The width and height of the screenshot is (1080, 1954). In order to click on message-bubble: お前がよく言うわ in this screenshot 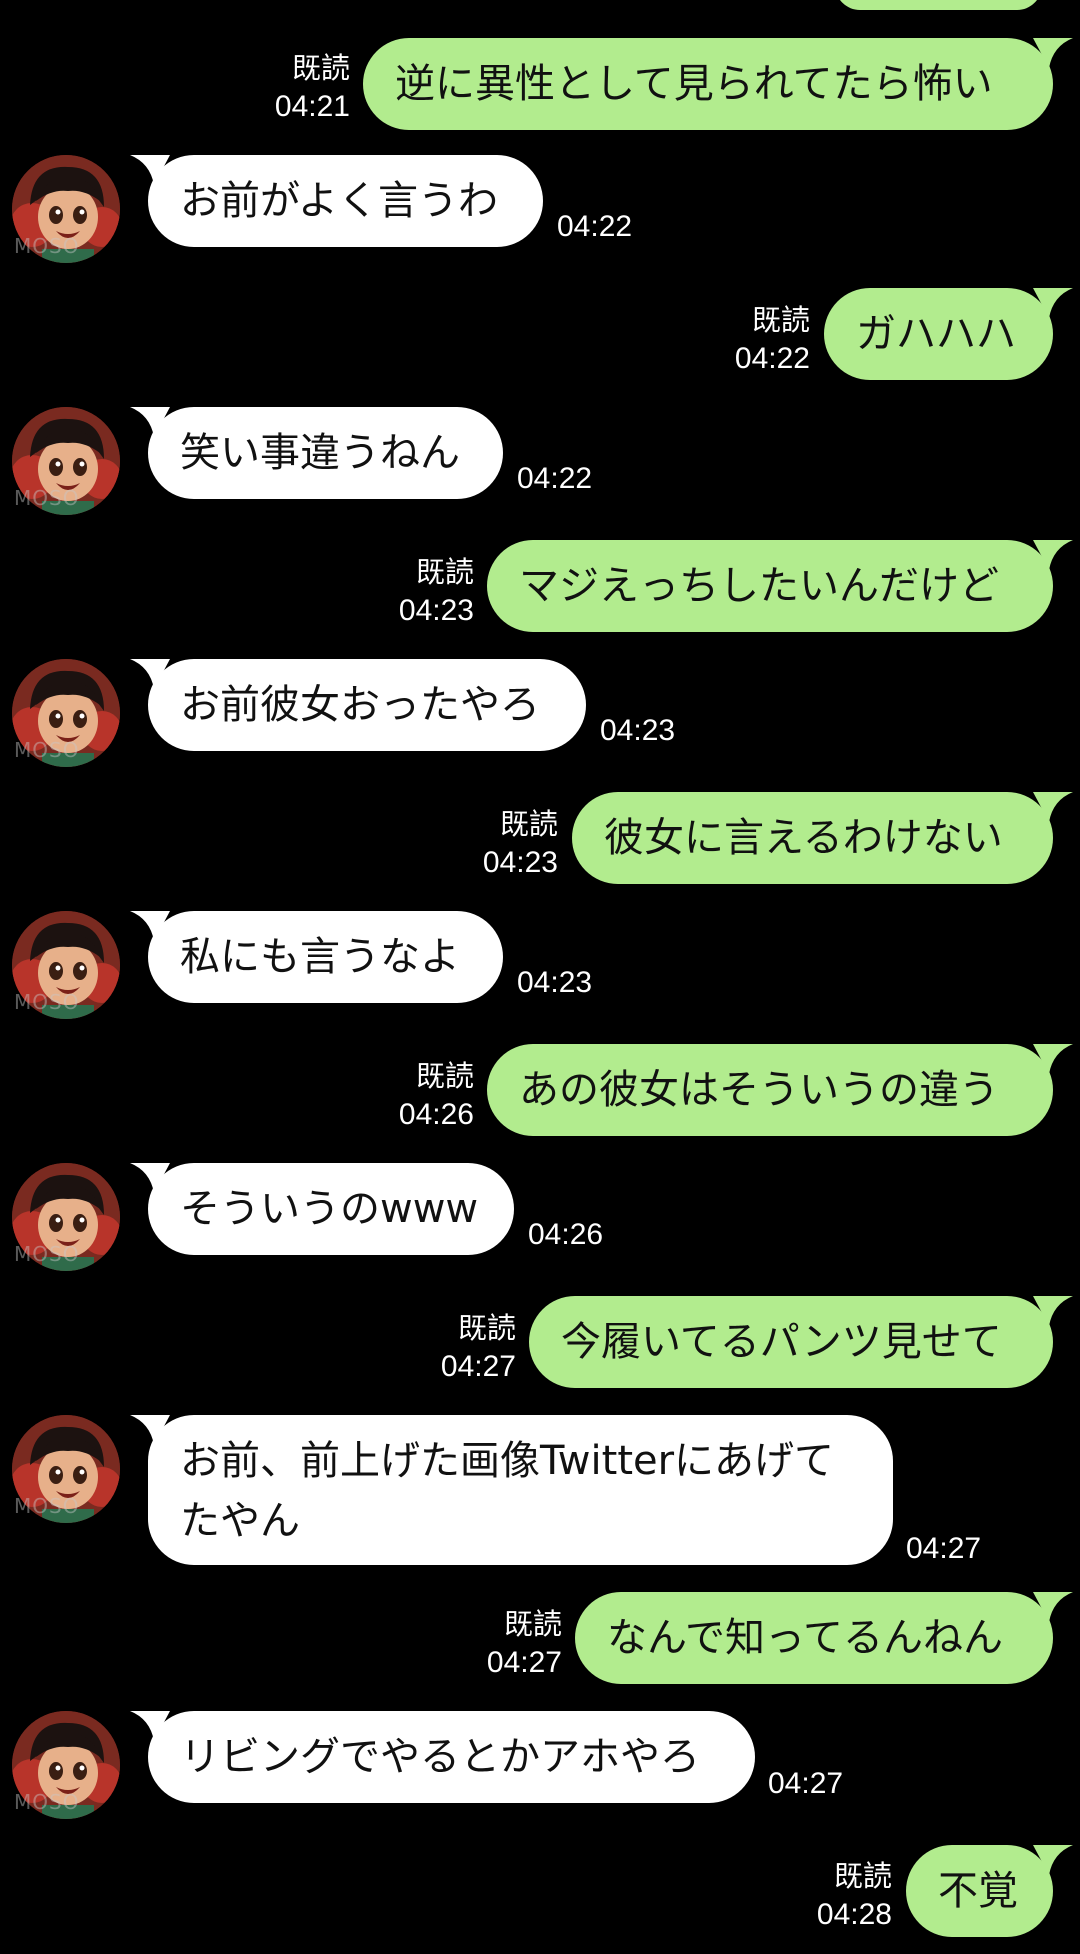, I will do `click(345, 201)`.